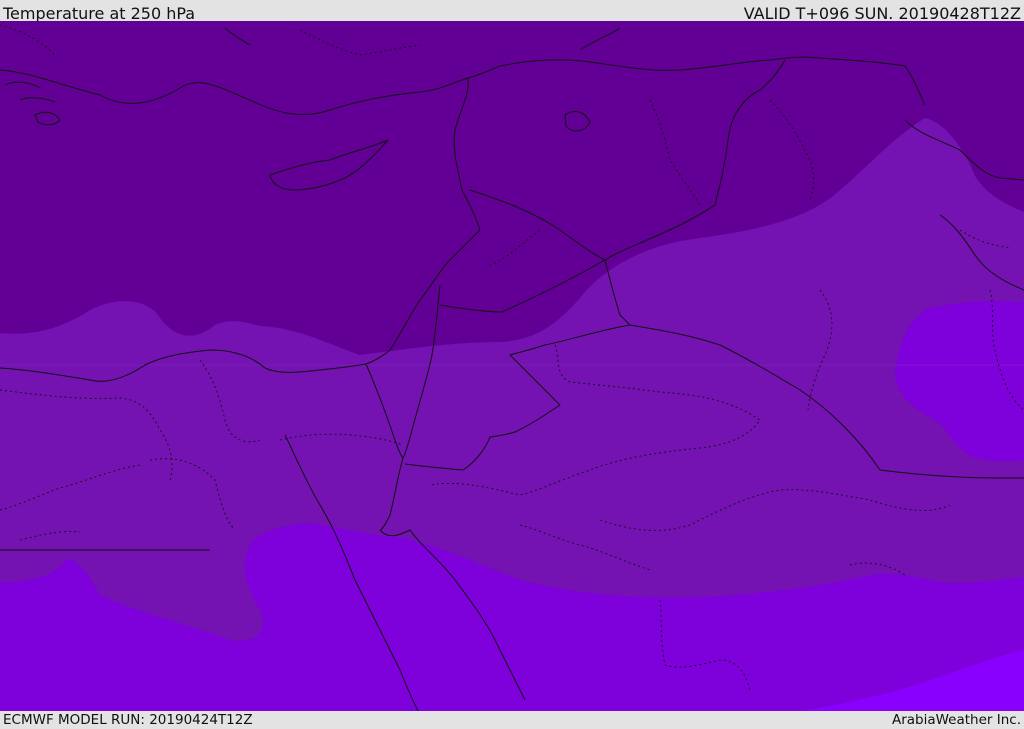  I want to click on credit-label: ArabiaWeather Inc., so click(956, 720).